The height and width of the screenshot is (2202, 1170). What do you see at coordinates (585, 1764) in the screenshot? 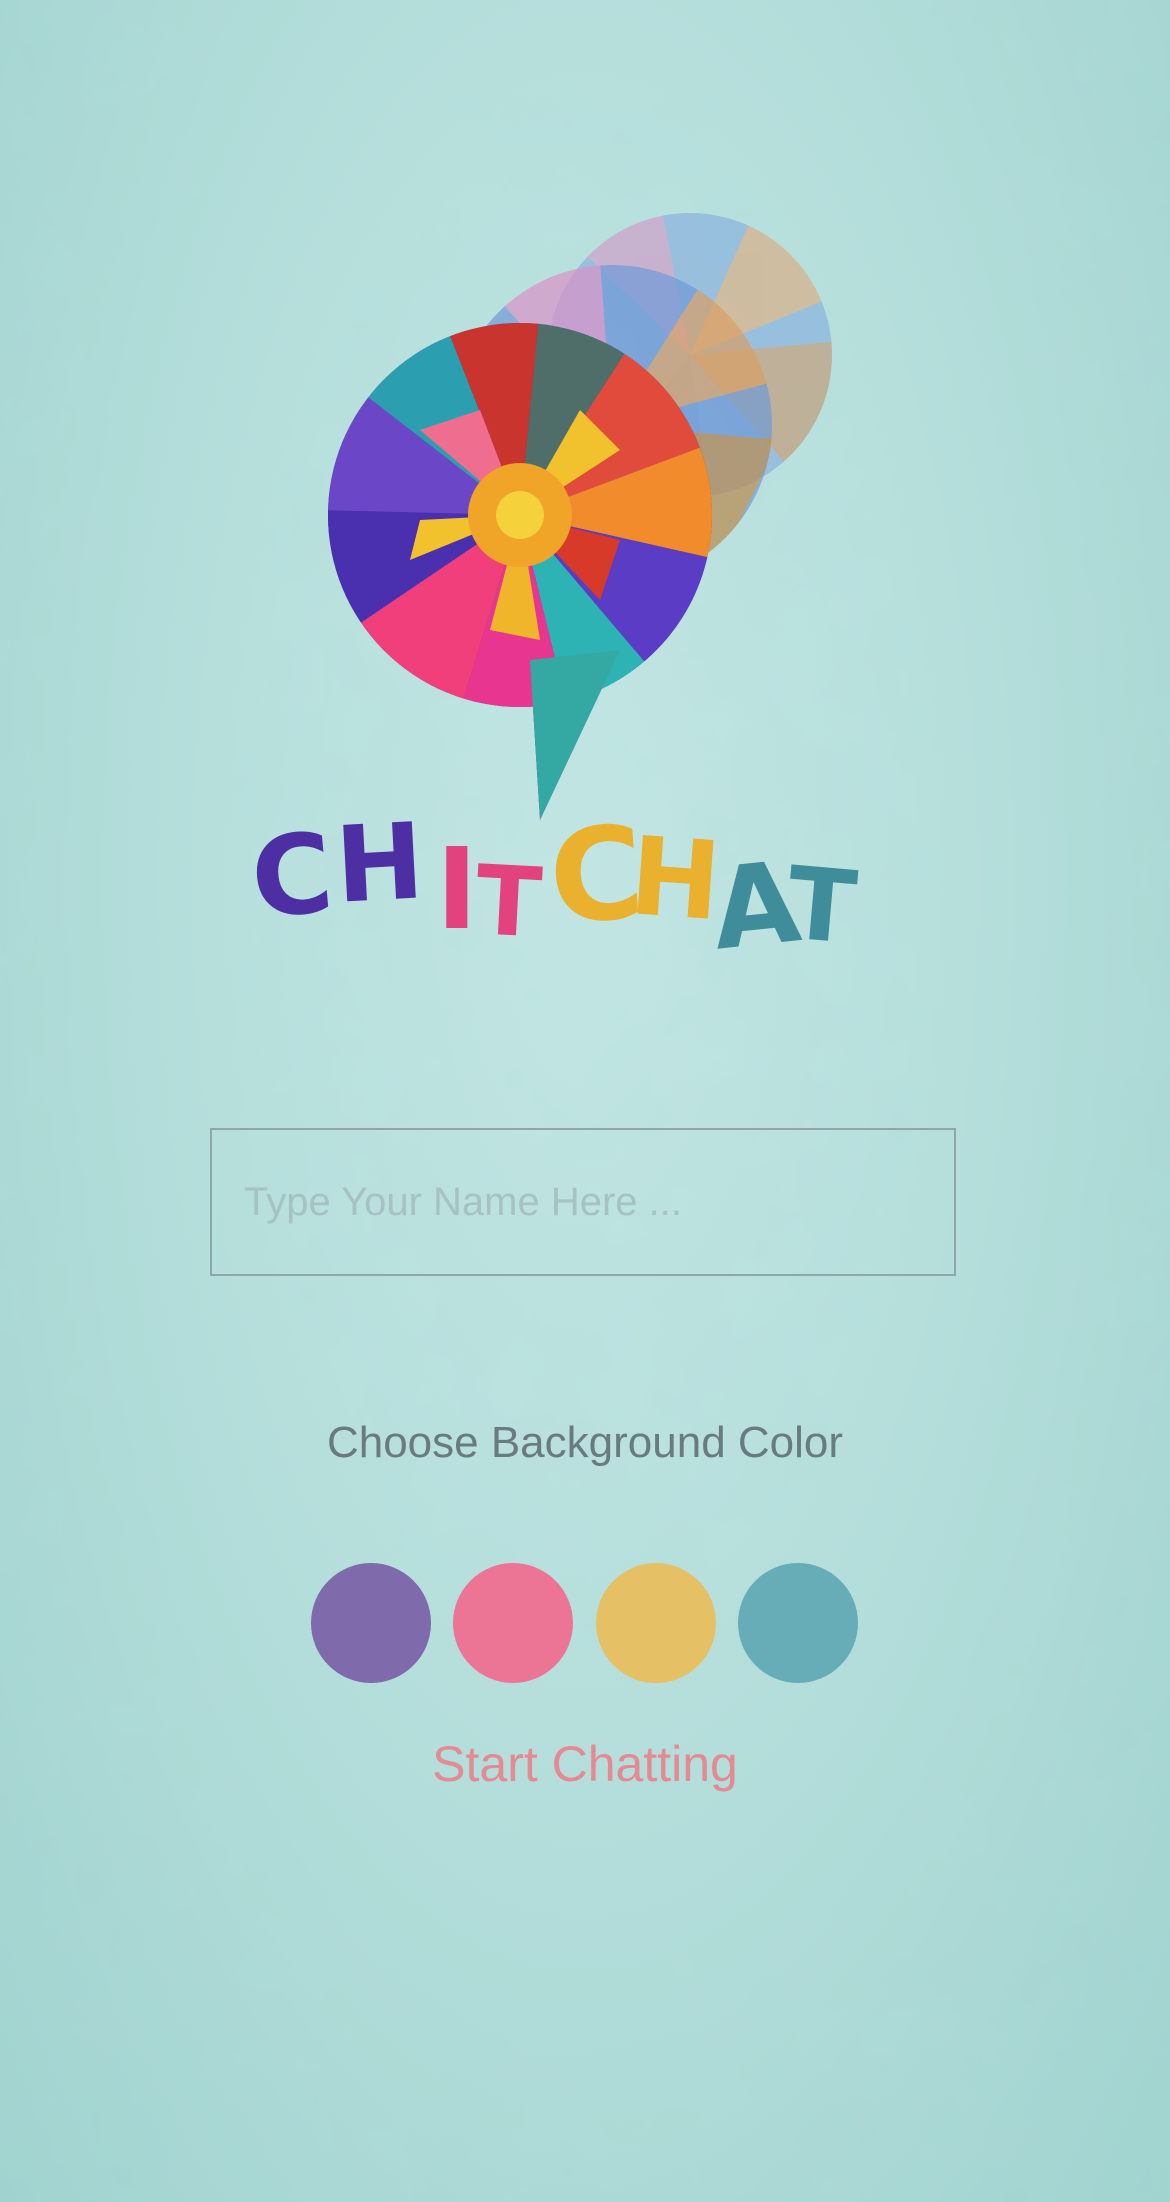
I see `start-chatting-button: Start Chatting` at bounding box center [585, 1764].